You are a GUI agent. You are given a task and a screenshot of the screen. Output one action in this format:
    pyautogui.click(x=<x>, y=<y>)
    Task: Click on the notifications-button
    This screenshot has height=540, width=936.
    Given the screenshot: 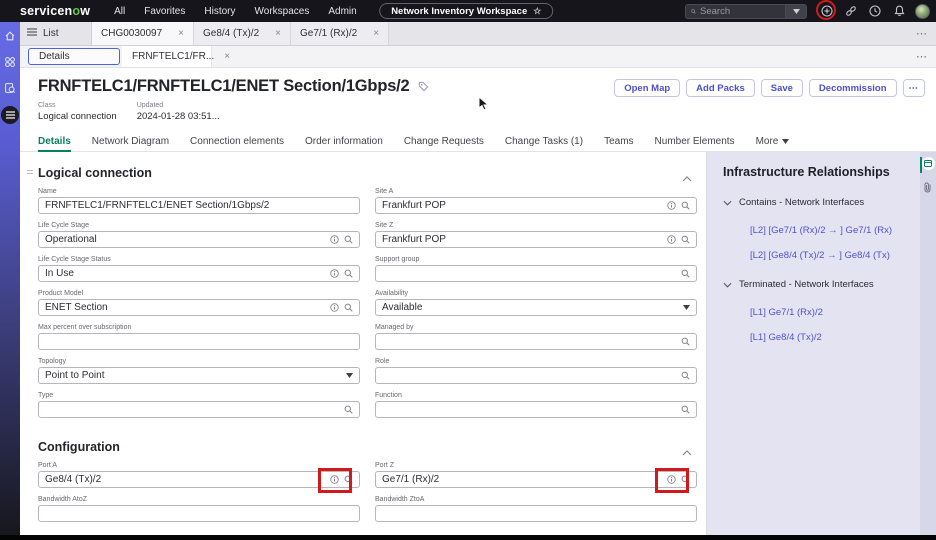 What is the action you would take?
    pyautogui.click(x=899, y=11)
    